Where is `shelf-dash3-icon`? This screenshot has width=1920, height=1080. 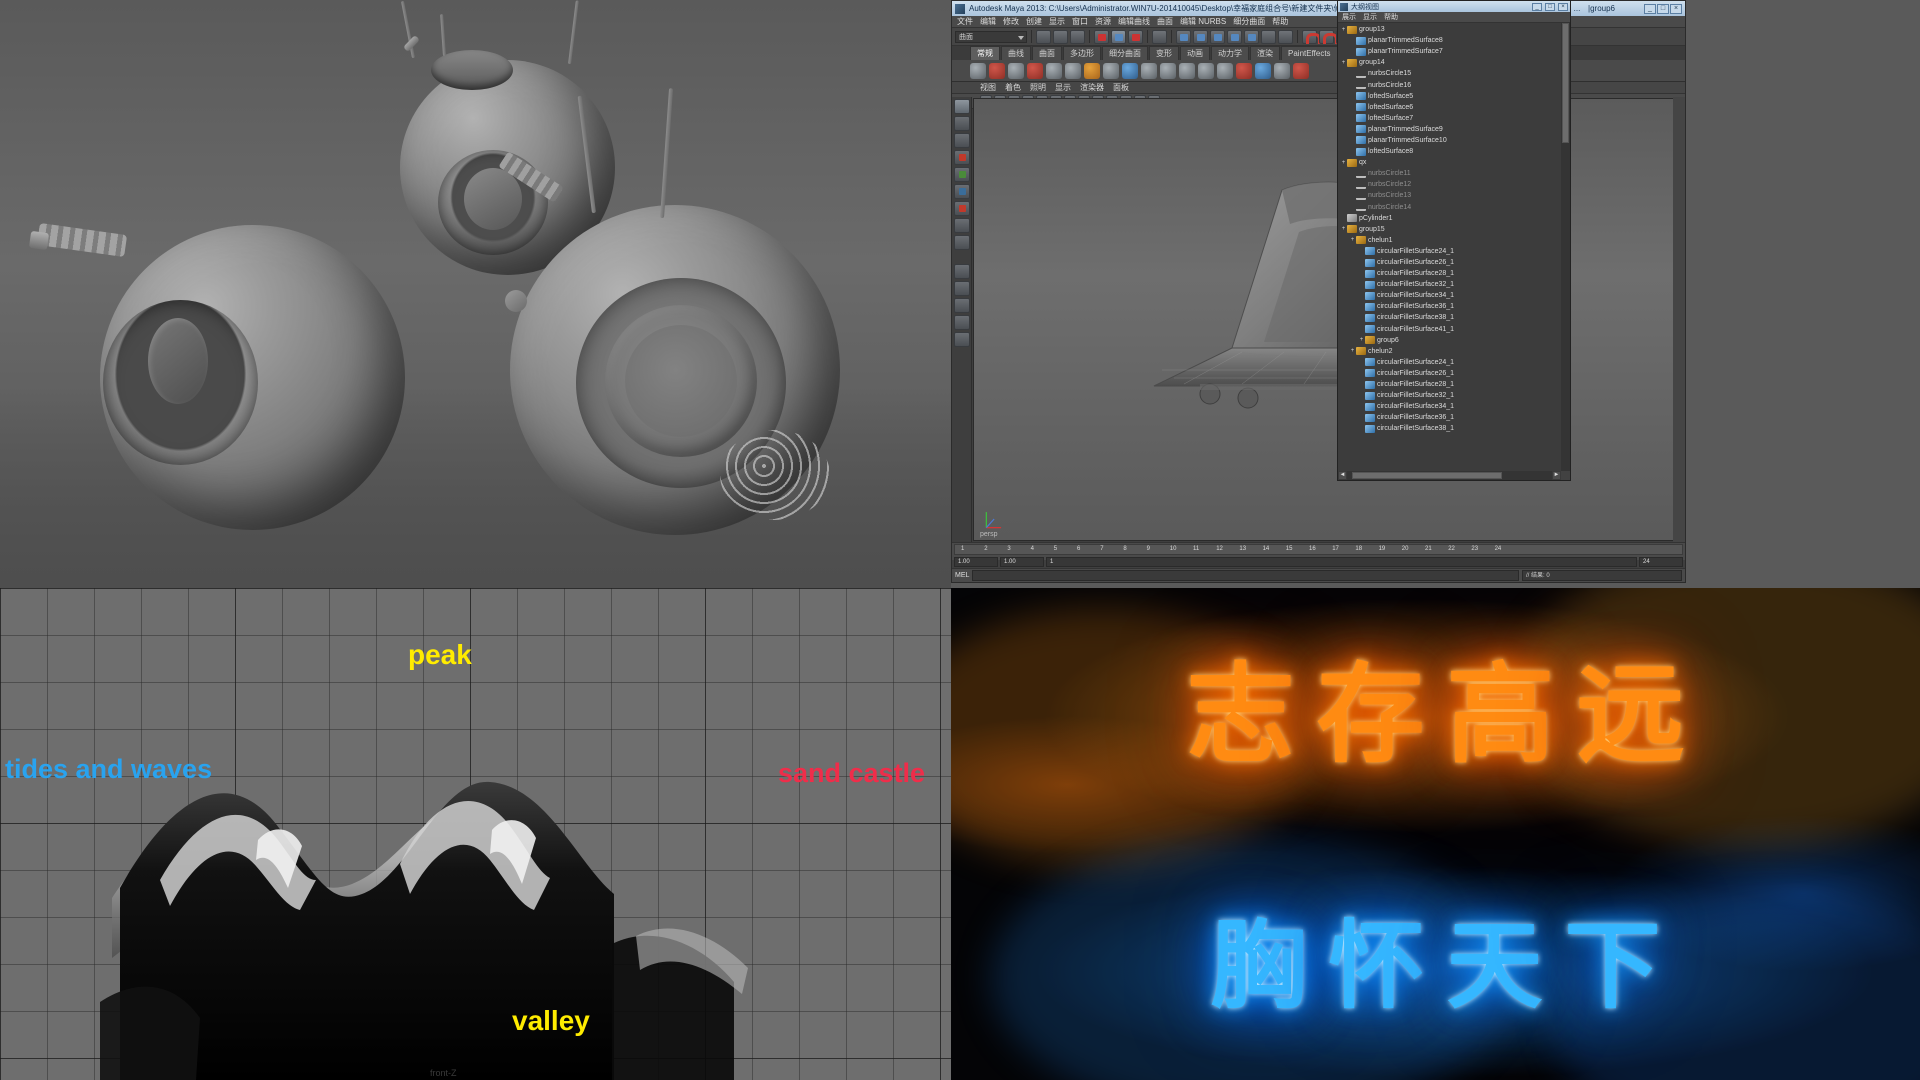
shelf-dash3-icon is located at coordinates (1206, 70).